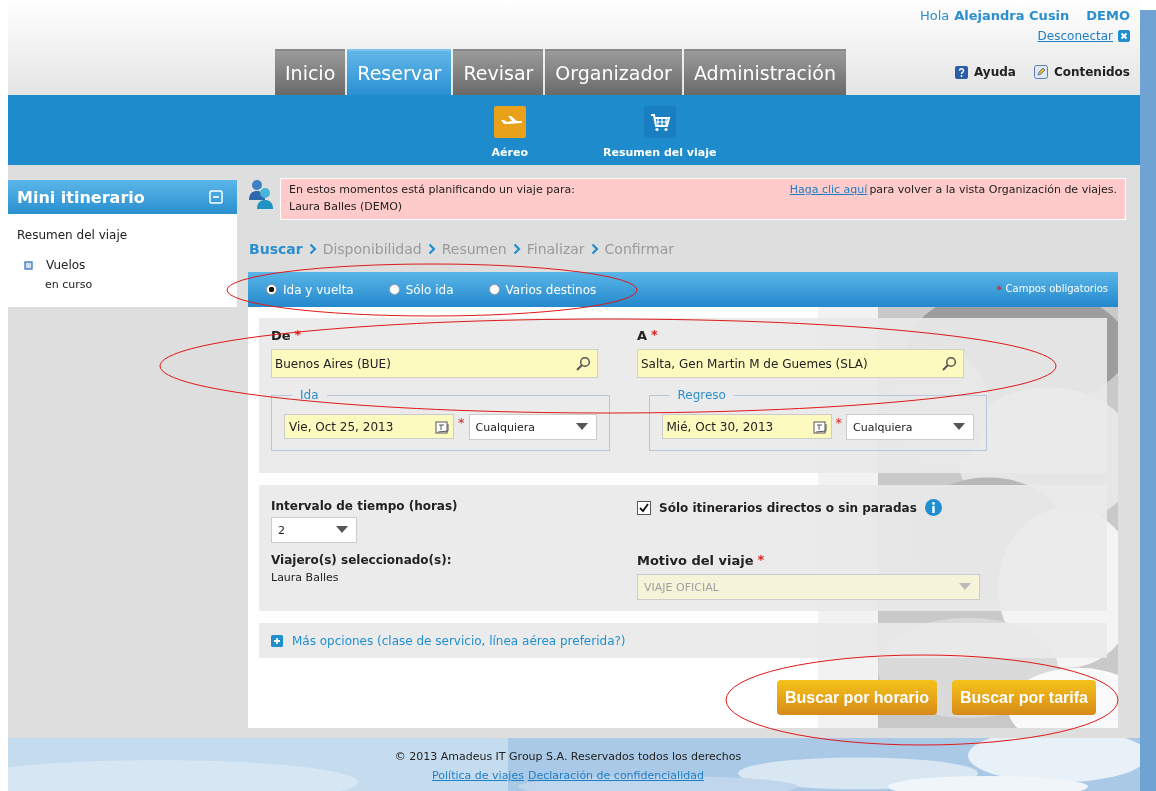 The width and height of the screenshot is (1156, 791). Describe the element at coordinates (474, 249) in the screenshot. I see `step-label: Resumen` at that location.